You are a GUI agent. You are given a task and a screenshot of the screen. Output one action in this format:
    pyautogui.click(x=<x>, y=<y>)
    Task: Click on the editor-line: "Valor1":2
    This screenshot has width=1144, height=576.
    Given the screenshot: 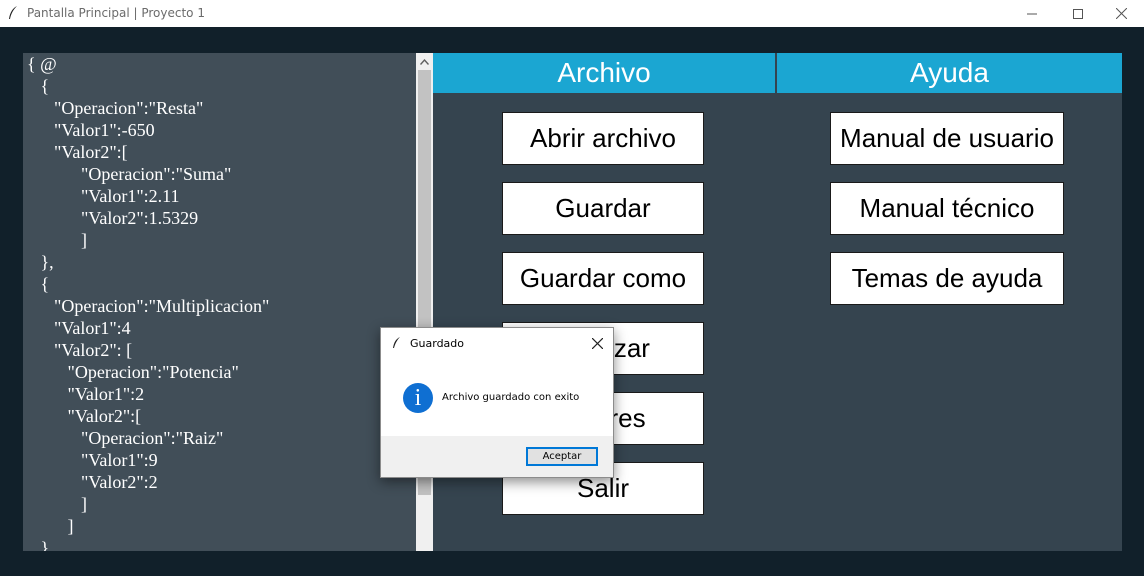 What is the action you would take?
    pyautogui.click(x=86, y=394)
    